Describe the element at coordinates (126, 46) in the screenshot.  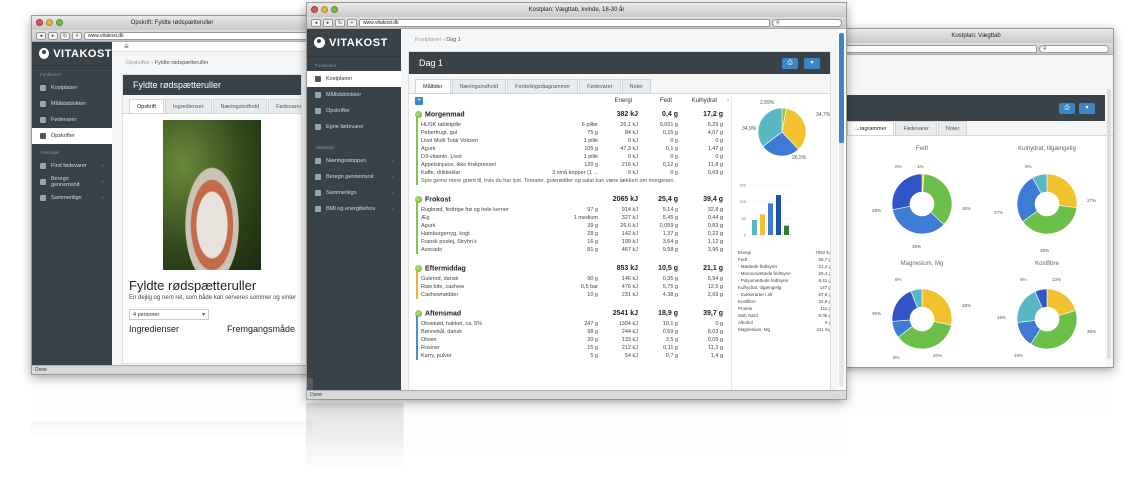
I see `menu-icon: ≡` at that location.